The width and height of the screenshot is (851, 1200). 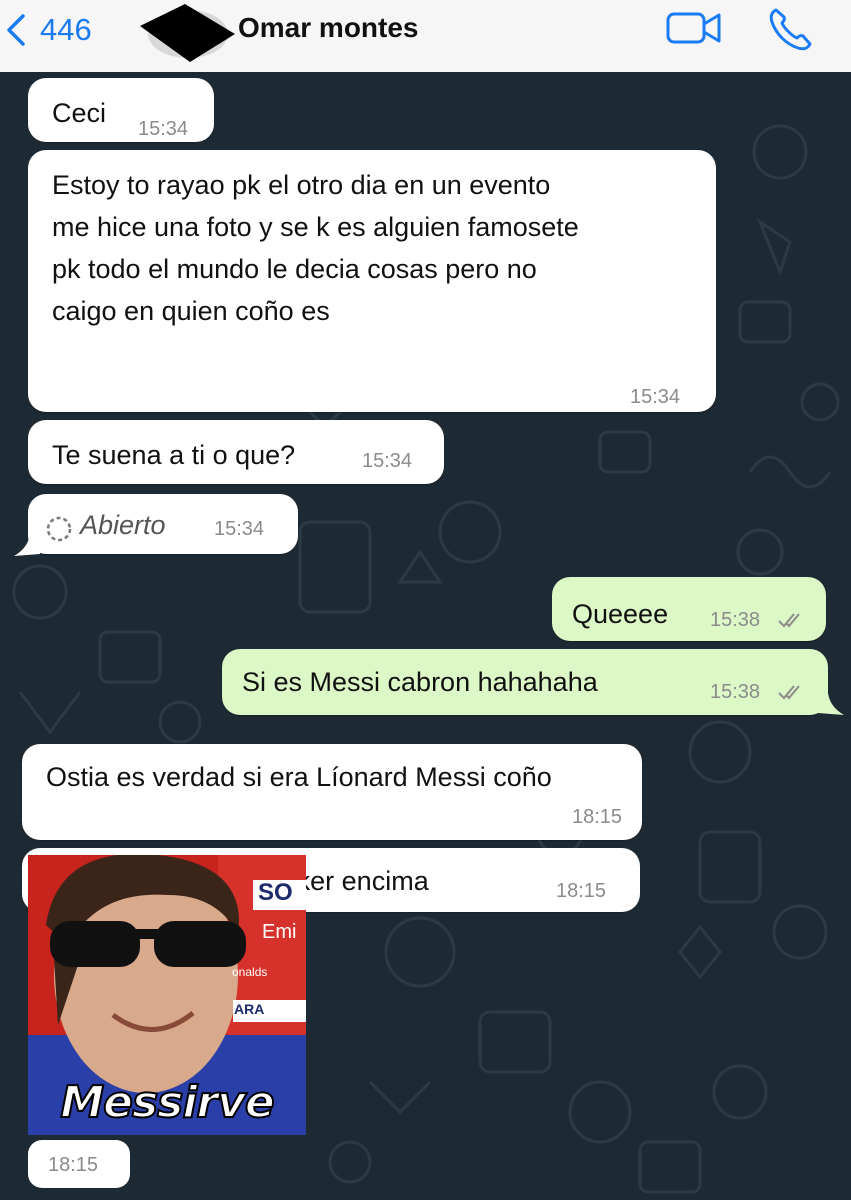 I want to click on chevron-left-icon, so click(x=16, y=30).